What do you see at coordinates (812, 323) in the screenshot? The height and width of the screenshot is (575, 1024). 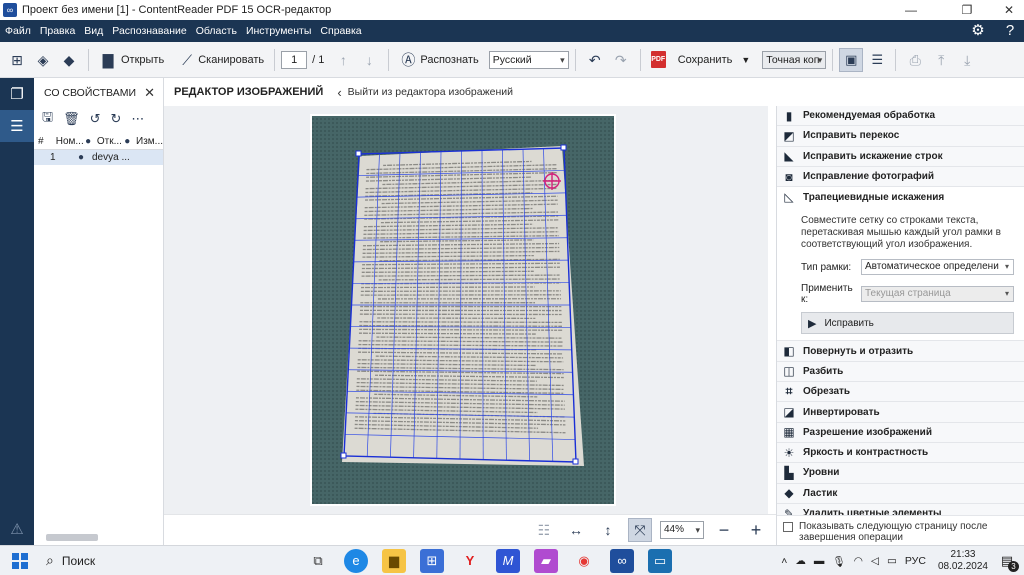 I see `play-icon: ▶` at bounding box center [812, 323].